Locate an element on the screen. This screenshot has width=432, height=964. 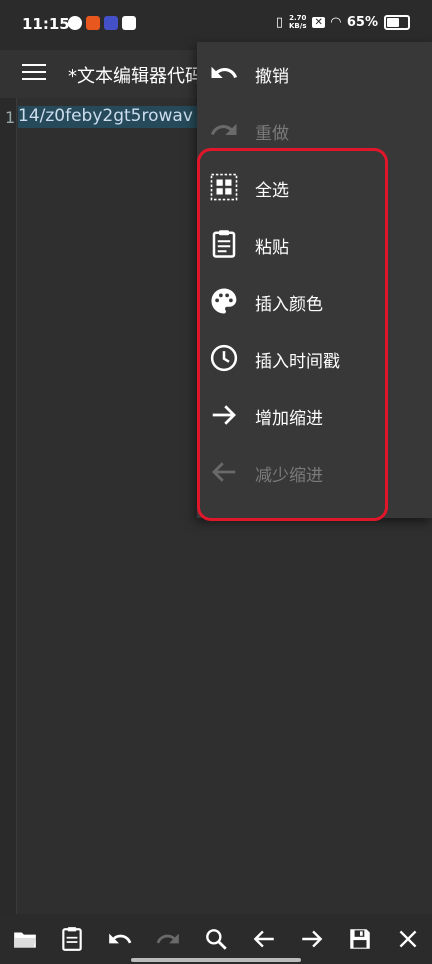
status-time: 11:15 is located at coordinates (46, 24).